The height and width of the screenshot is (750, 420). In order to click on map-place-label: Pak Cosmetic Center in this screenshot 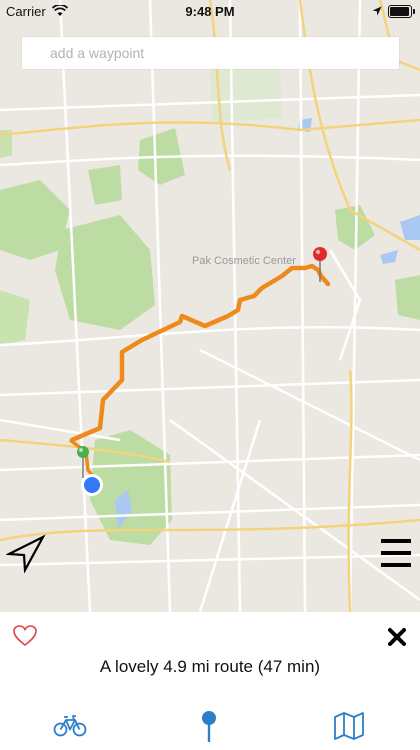, I will do `click(244, 261)`.